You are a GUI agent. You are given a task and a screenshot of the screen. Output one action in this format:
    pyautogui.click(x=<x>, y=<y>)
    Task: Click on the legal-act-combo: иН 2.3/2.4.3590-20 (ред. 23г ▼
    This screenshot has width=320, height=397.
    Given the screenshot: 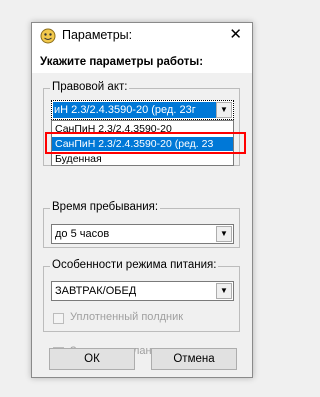 What is the action you would take?
    pyautogui.click(x=142, y=110)
    